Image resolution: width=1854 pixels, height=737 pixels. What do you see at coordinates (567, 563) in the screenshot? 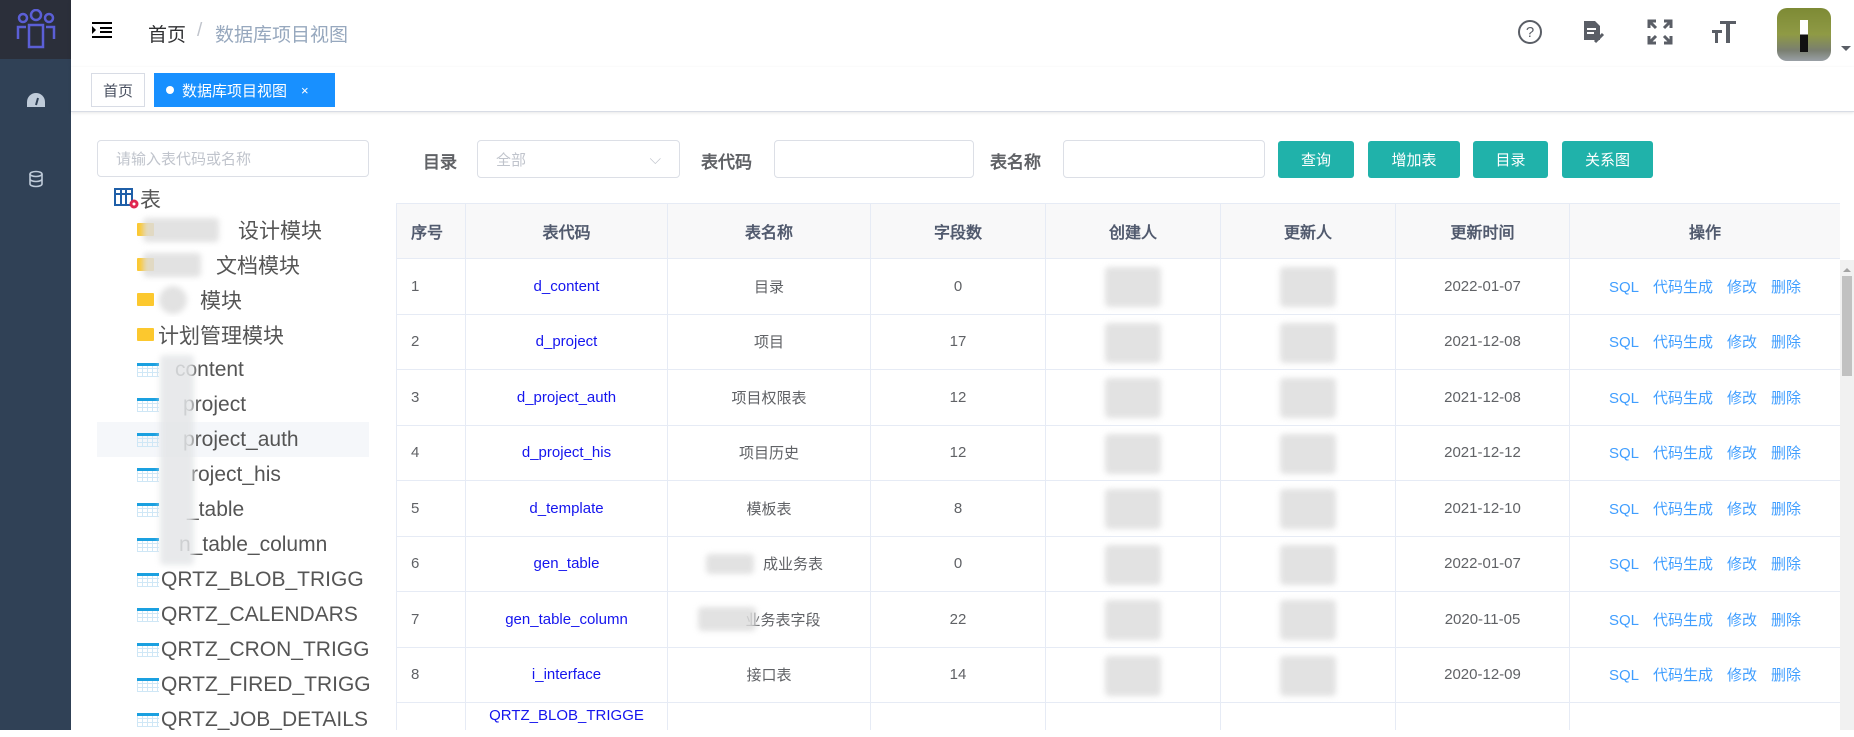
I see `table-code-link: gen_table` at bounding box center [567, 563].